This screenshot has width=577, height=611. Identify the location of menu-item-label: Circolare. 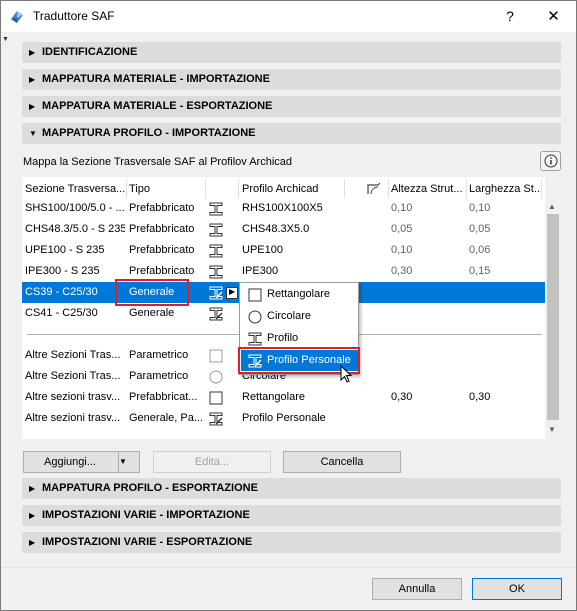
(289, 316).